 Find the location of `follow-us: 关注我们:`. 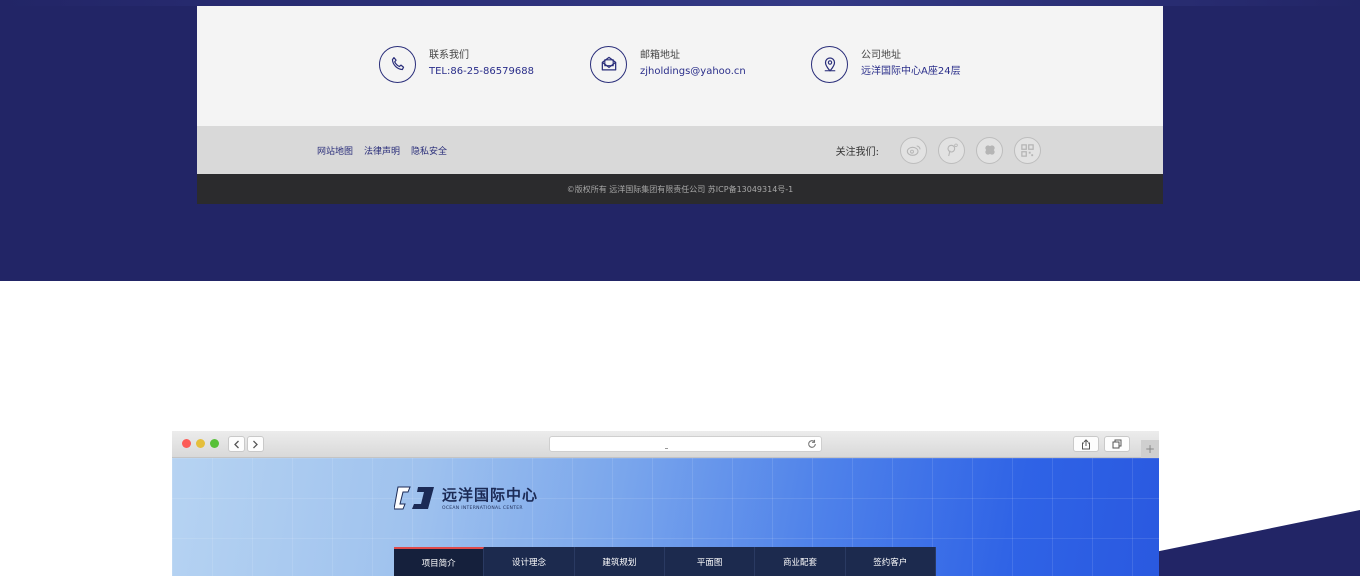

follow-us: 关注我们: is located at coordinates (938, 150).